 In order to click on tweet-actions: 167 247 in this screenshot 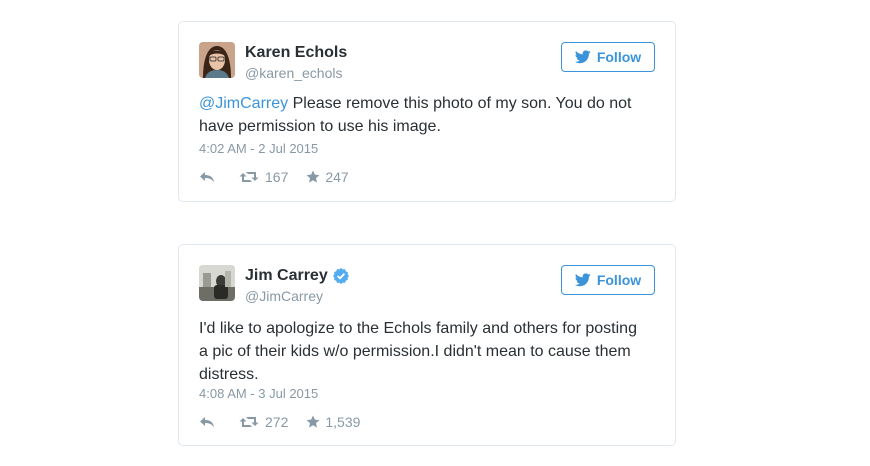, I will do `click(274, 177)`.